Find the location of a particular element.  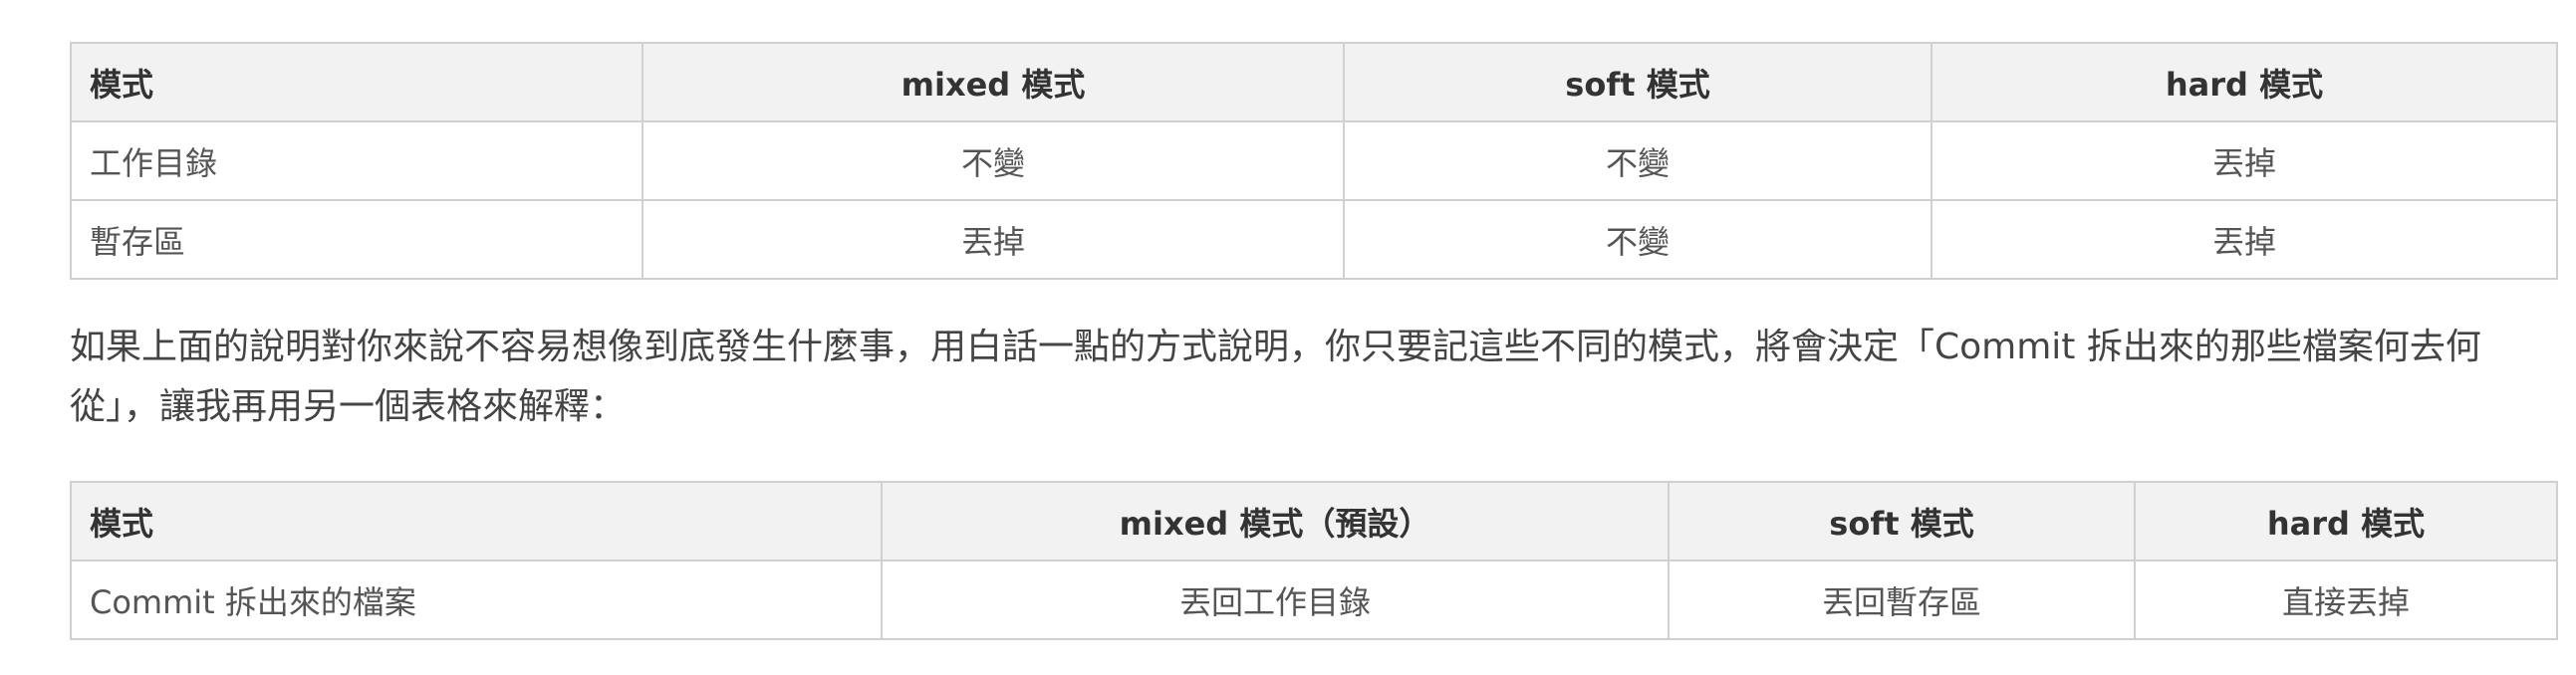

table-row: Commit 拆出來的檔案 丟回工作目錄 丟回暫存區 直接丟掉 is located at coordinates (1314, 600).